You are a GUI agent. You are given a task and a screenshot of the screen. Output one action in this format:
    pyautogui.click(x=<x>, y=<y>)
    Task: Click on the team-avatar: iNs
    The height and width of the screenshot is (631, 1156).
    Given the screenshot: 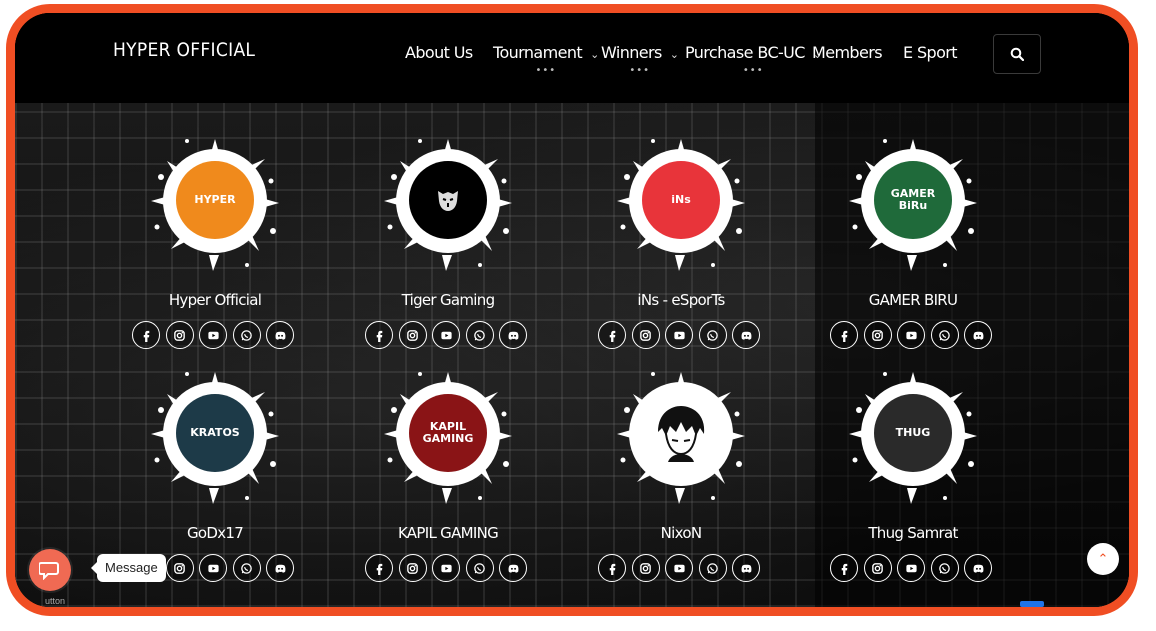 What is the action you would take?
    pyautogui.click(x=681, y=200)
    